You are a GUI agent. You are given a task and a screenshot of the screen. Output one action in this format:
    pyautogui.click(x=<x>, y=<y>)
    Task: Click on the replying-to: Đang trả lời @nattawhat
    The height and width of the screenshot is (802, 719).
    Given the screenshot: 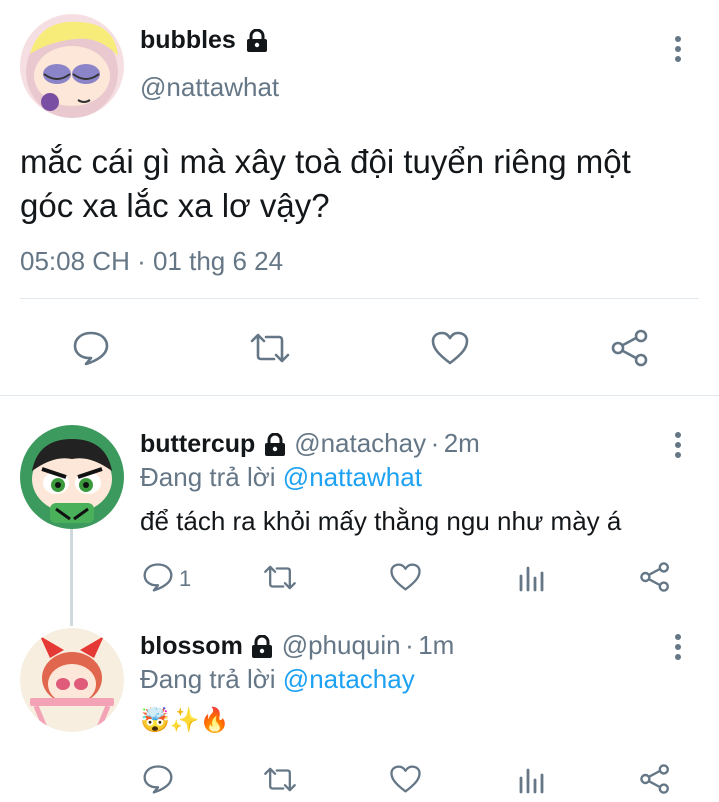 What is the action you would take?
    pyautogui.click(x=281, y=477)
    